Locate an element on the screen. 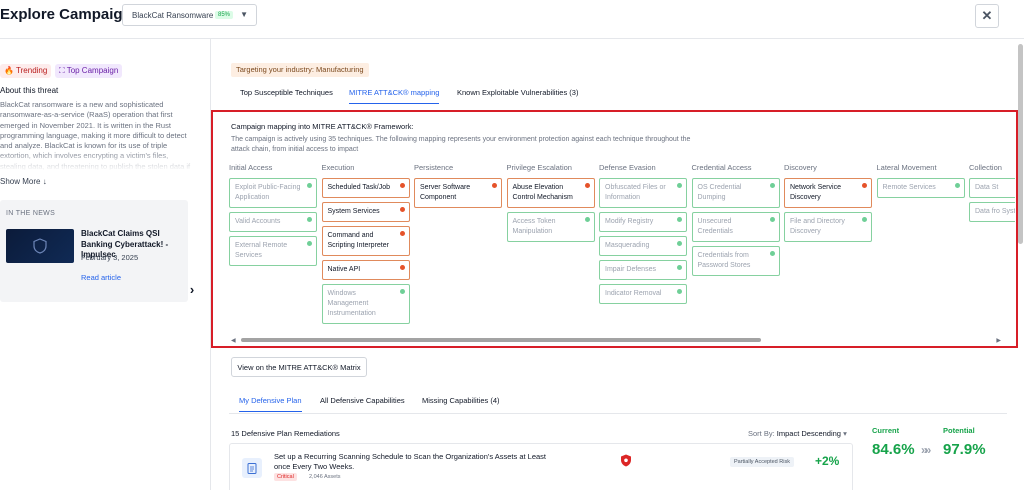 Image resolution: width=1024 pixels, height=490 pixels. sort-value: Impact Descending is located at coordinates (808, 433).